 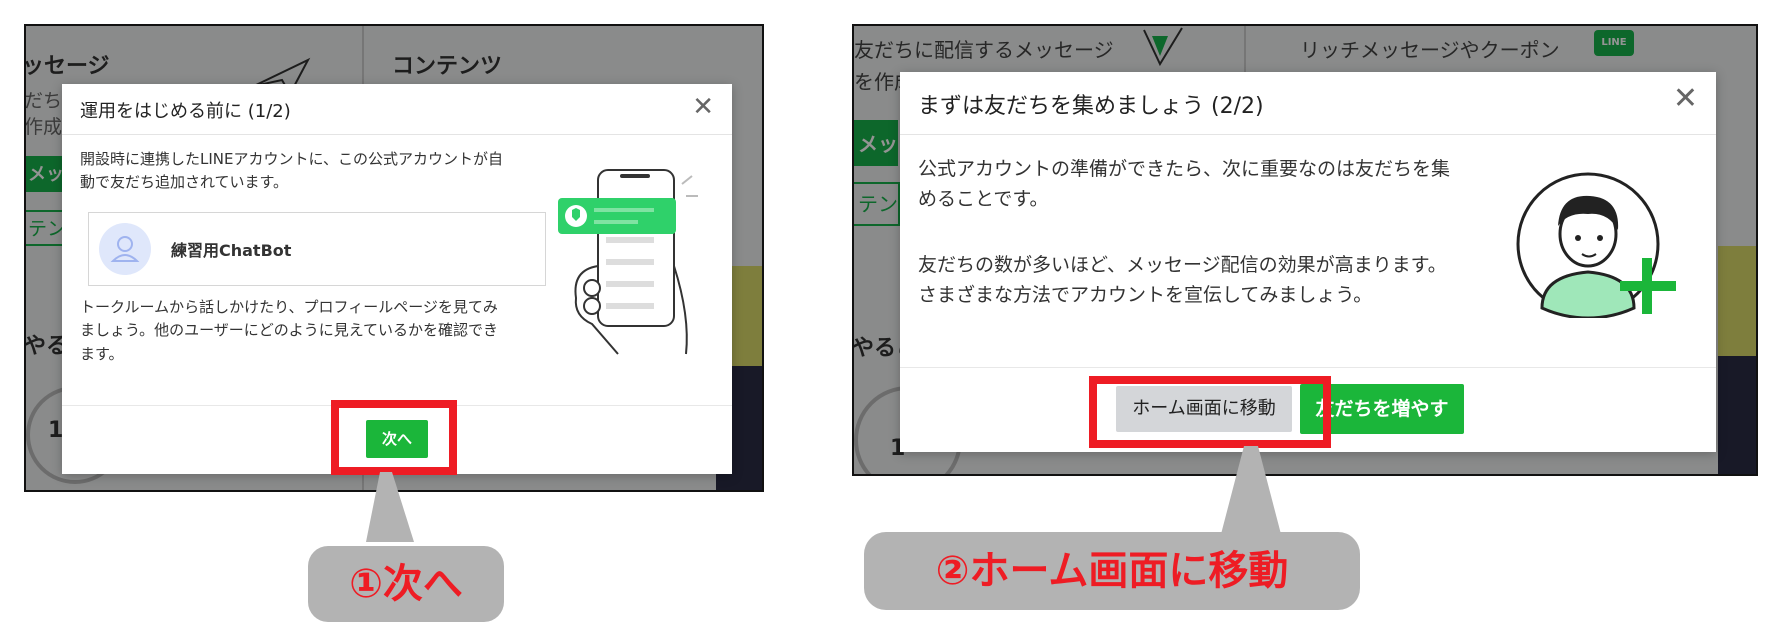 What do you see at coordinates (231, 250) in the screenshot?
I see `account-name: 練習用ChatBot` at bounding box center [231, 250].